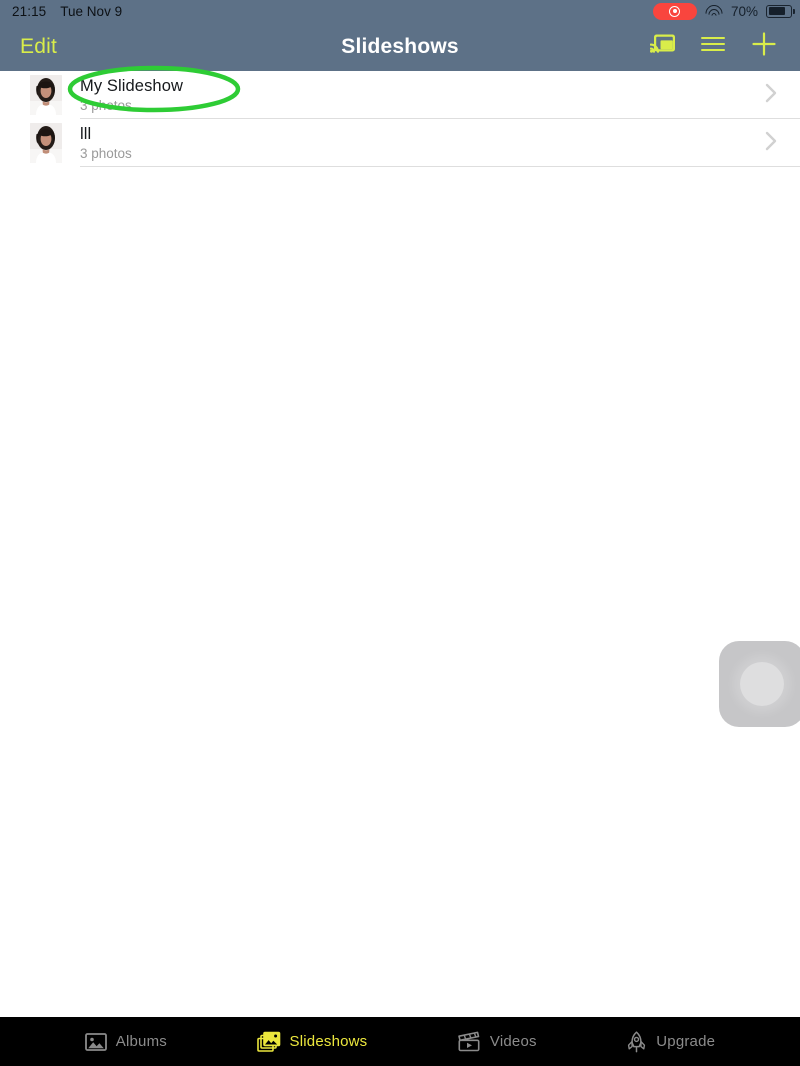 The width and height of the screenshot is (800, 1066). I want to click on tab-bar: Albums Slideshows Videos Upgrade, so click(400, 1041).